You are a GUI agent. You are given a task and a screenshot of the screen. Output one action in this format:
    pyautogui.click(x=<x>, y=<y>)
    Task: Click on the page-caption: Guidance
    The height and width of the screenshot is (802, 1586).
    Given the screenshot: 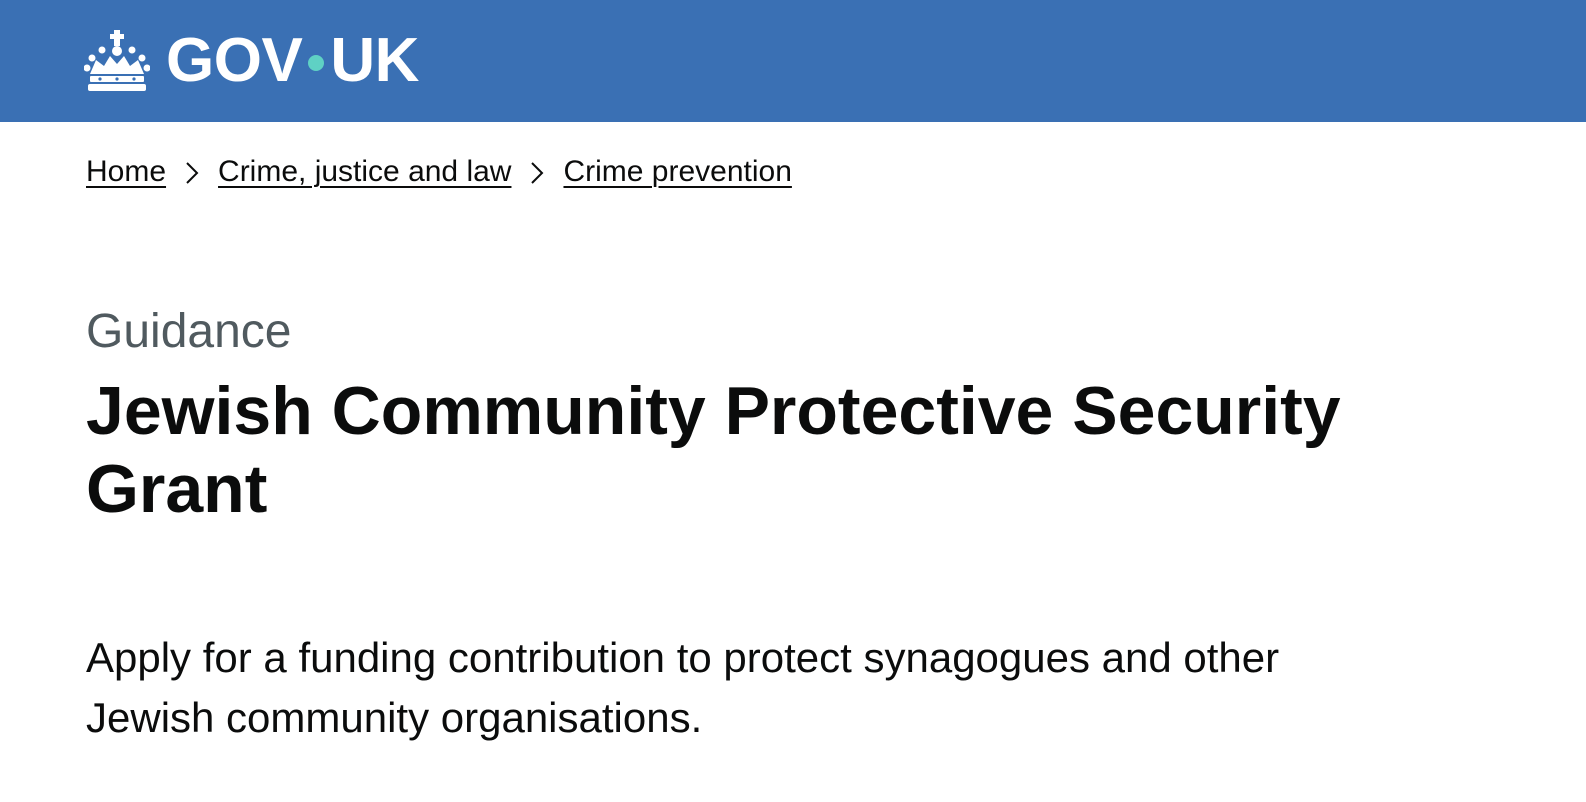 What is the action you would take?
    pyautogui.click(x=189, y=331)
    